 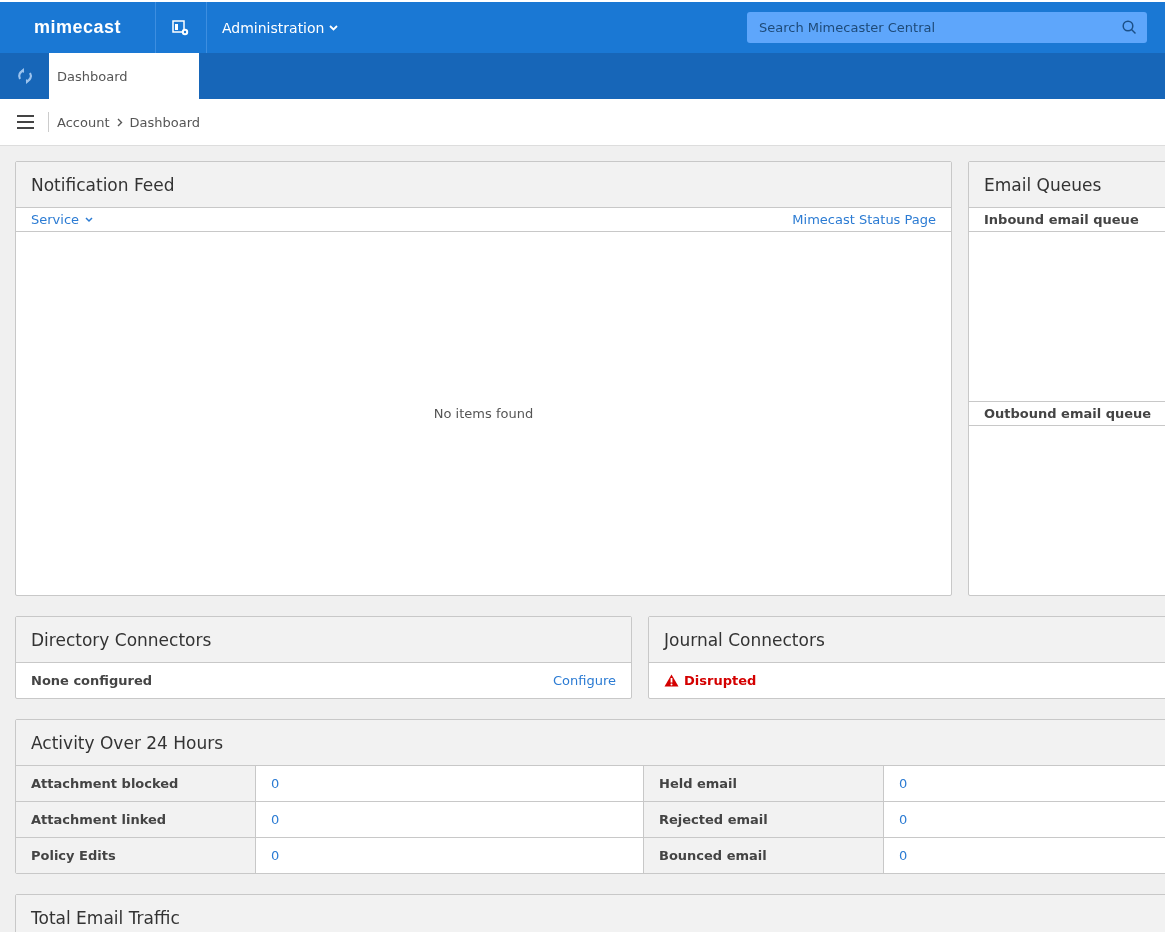 I want to click on search-field: Search Mimecaster Central, so click(x=947, y=27).